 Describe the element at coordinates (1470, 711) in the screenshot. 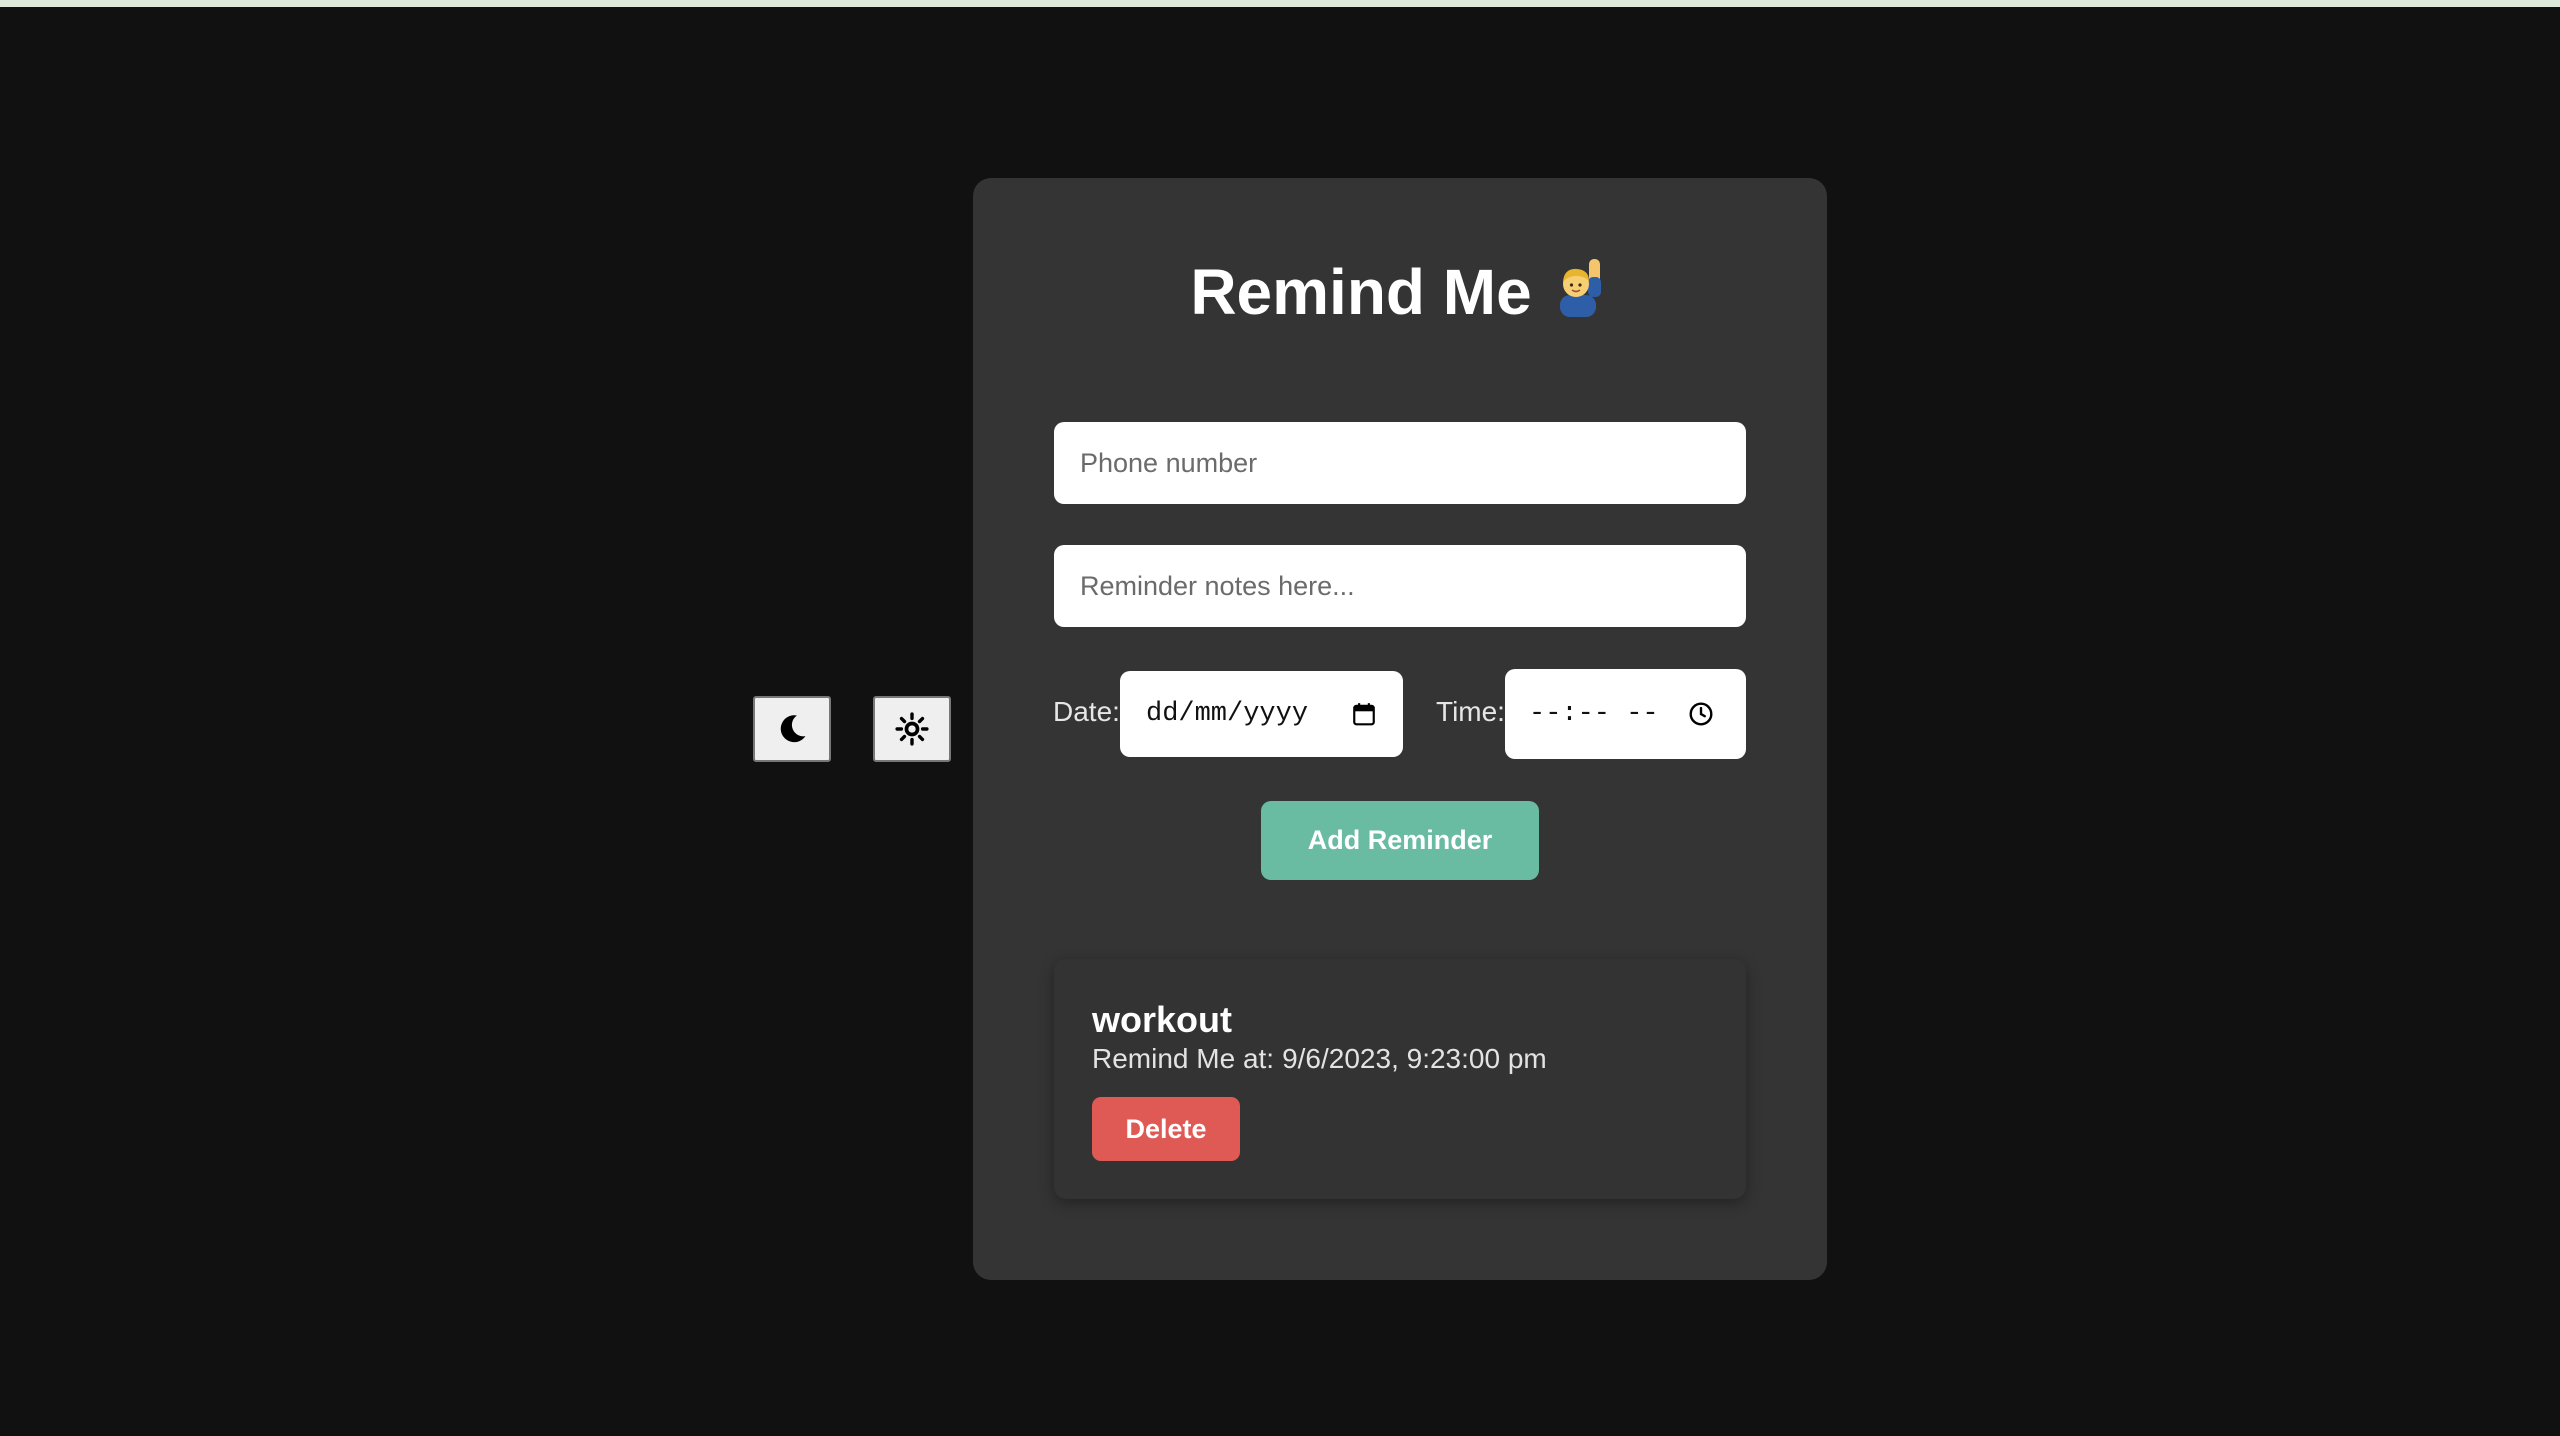

I see `time-label: Time:` at that location.